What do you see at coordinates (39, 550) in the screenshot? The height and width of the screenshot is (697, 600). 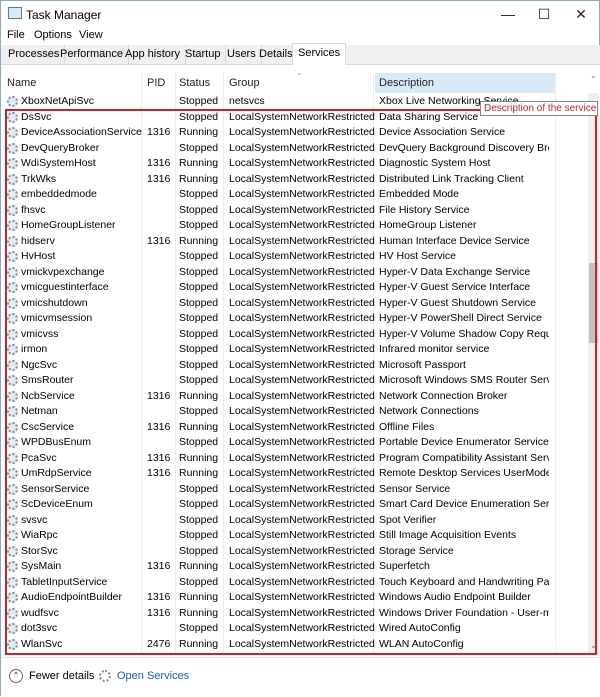 I see `cell-name: StorSvc` at bounding box center [39, 550].